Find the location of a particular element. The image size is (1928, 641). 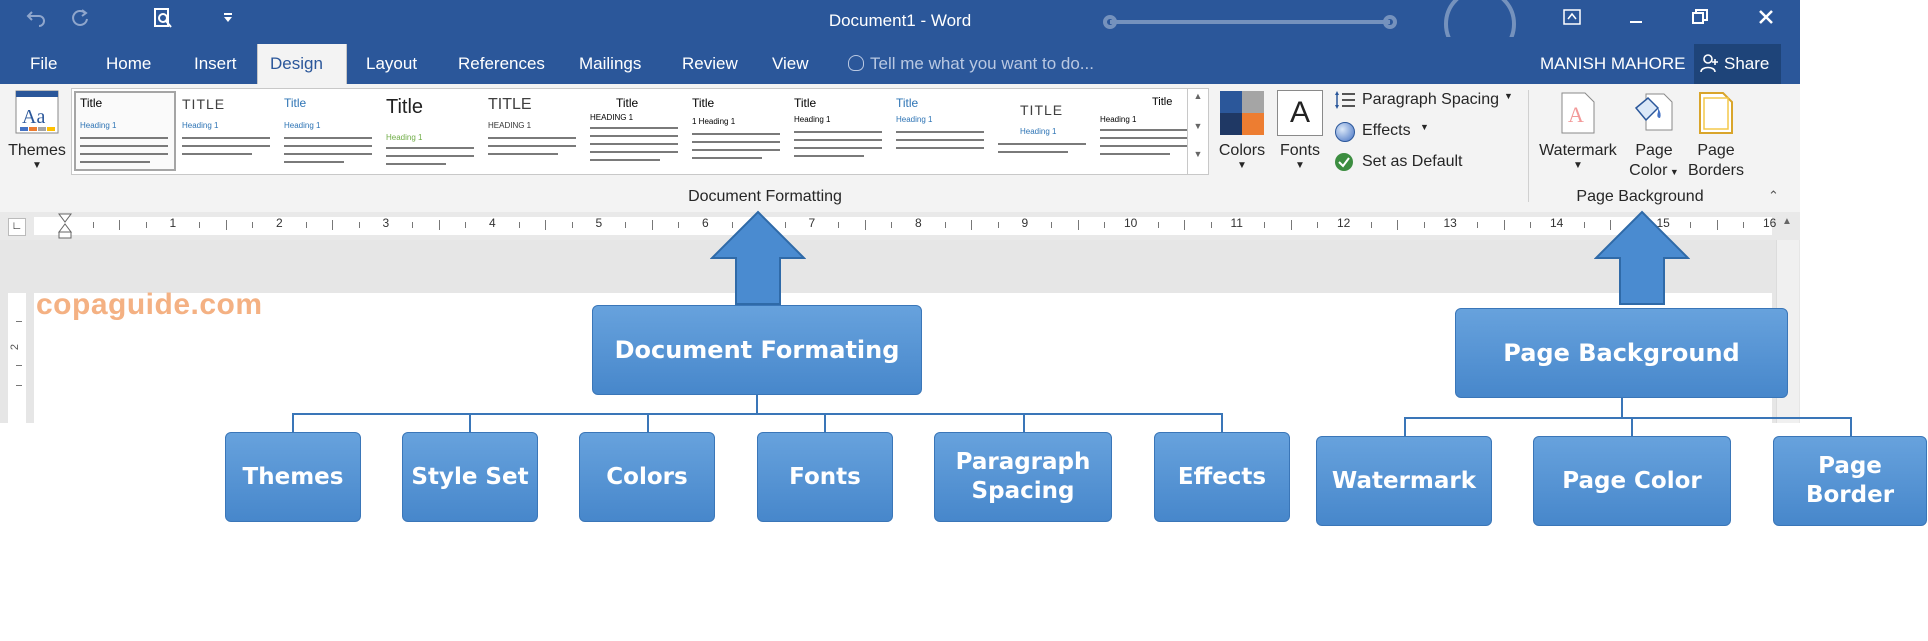

horizontal-ruler: ∟ 1 2 3 4 5 6 7 8 9 10 11 12 13 14 15 16 ▲ is located at coordinates (900, 226).